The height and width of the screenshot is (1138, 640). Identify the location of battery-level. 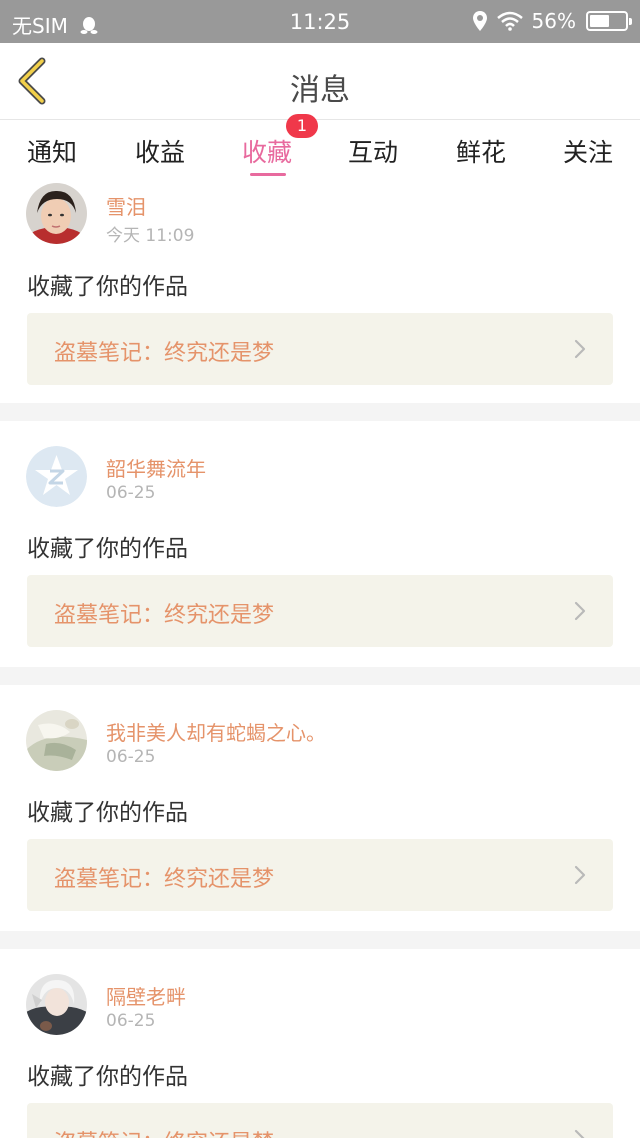
(600, 21).